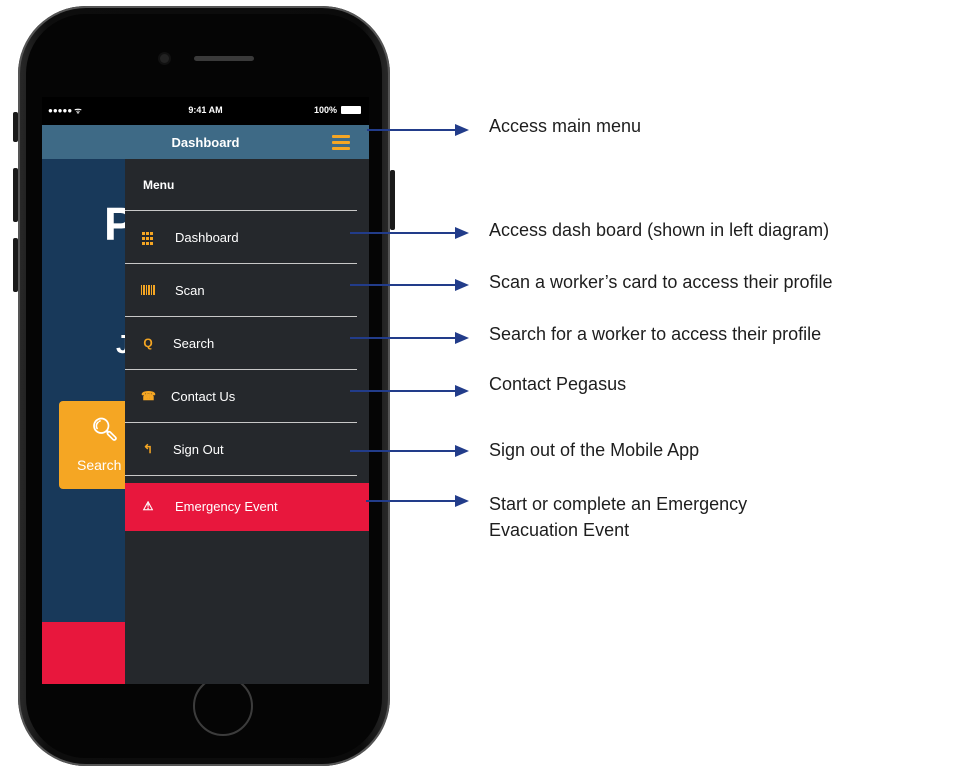 The width and height of the screenshot is (957, 772). What do you see at coordinates (565, 126) in the screenshot?
I see `annotation-main-menu: Access main menu` at bounding box center [565, 126].